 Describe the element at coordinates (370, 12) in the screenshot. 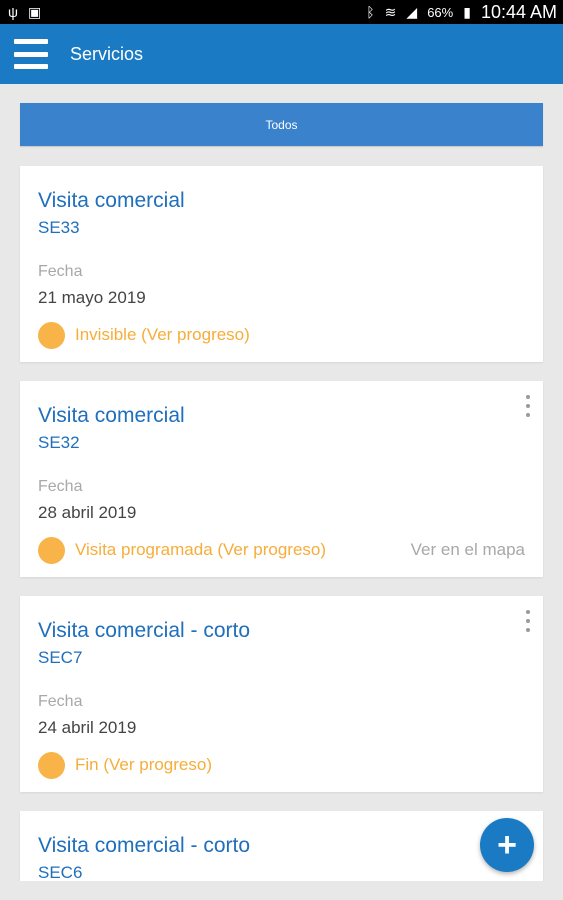

I see `bluetooth-icon: ᛒ` at that location.